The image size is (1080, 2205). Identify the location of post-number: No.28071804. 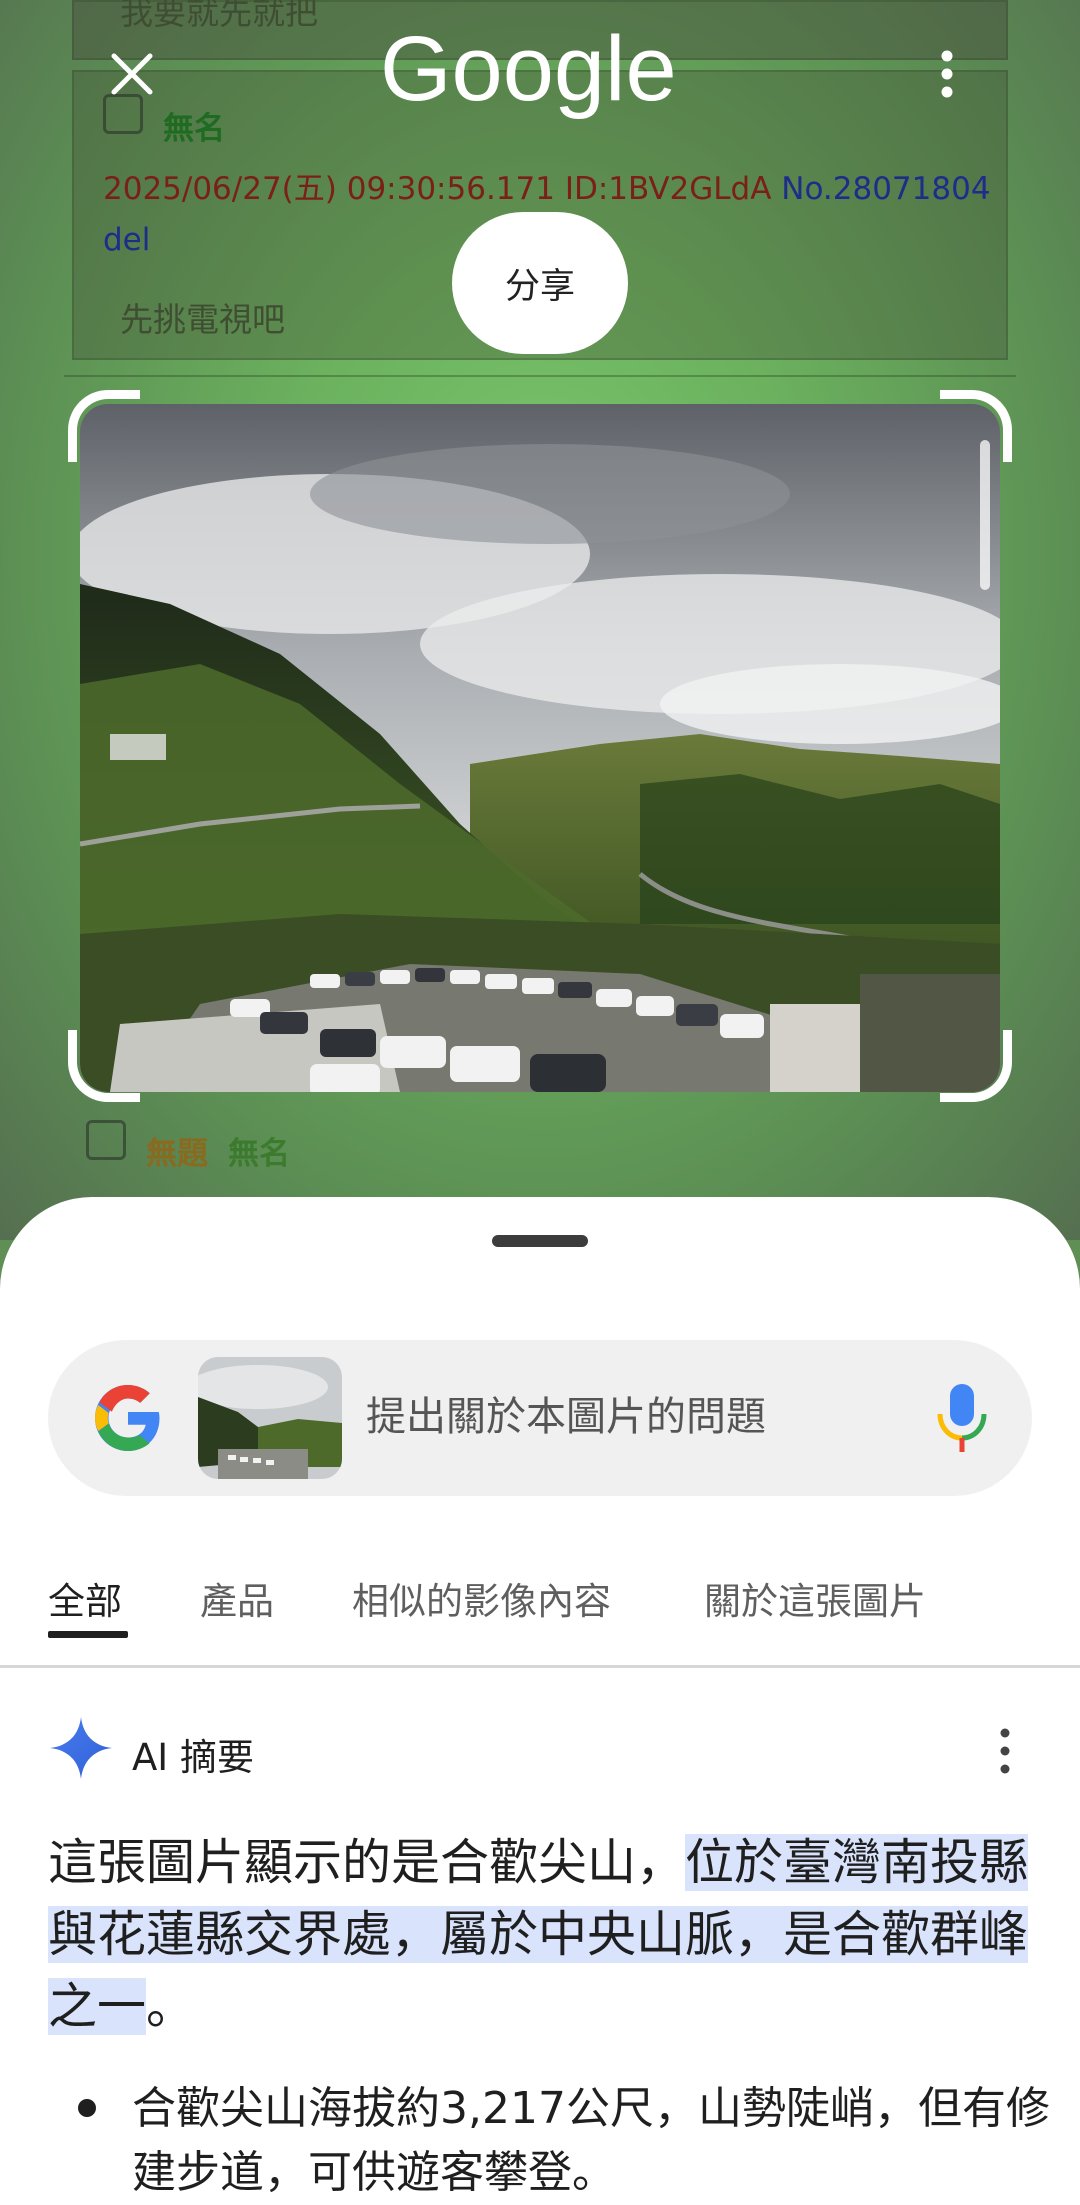
(886, 189).